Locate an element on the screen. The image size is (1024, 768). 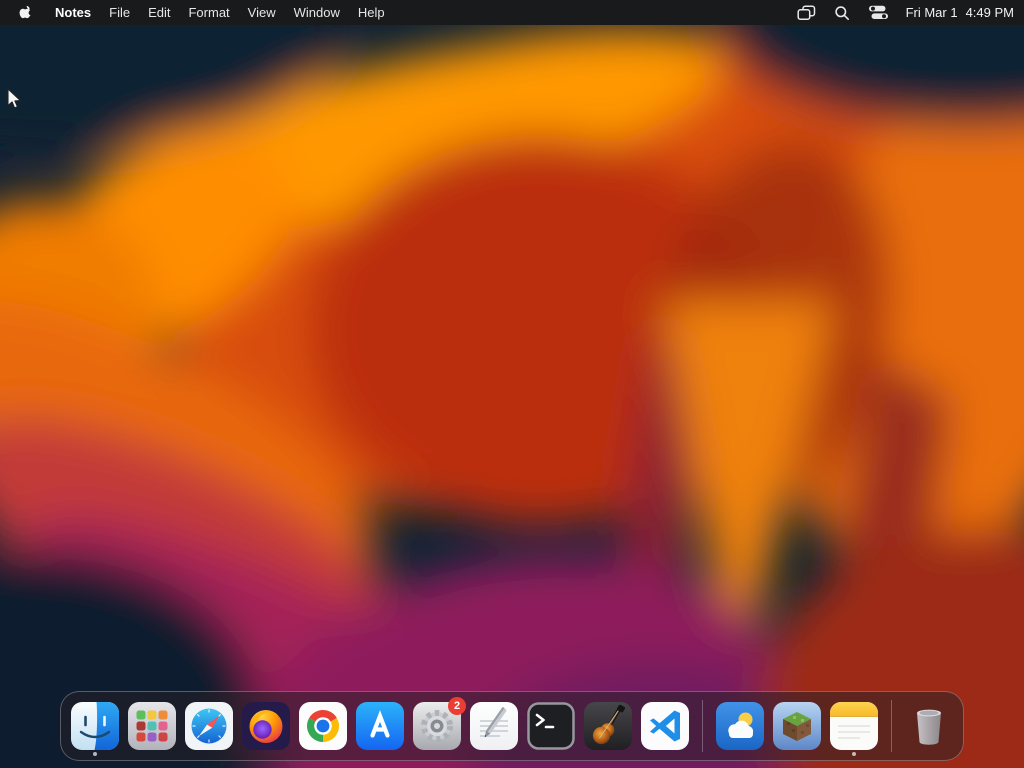
weather-icon is located at coordinates (740, 726).